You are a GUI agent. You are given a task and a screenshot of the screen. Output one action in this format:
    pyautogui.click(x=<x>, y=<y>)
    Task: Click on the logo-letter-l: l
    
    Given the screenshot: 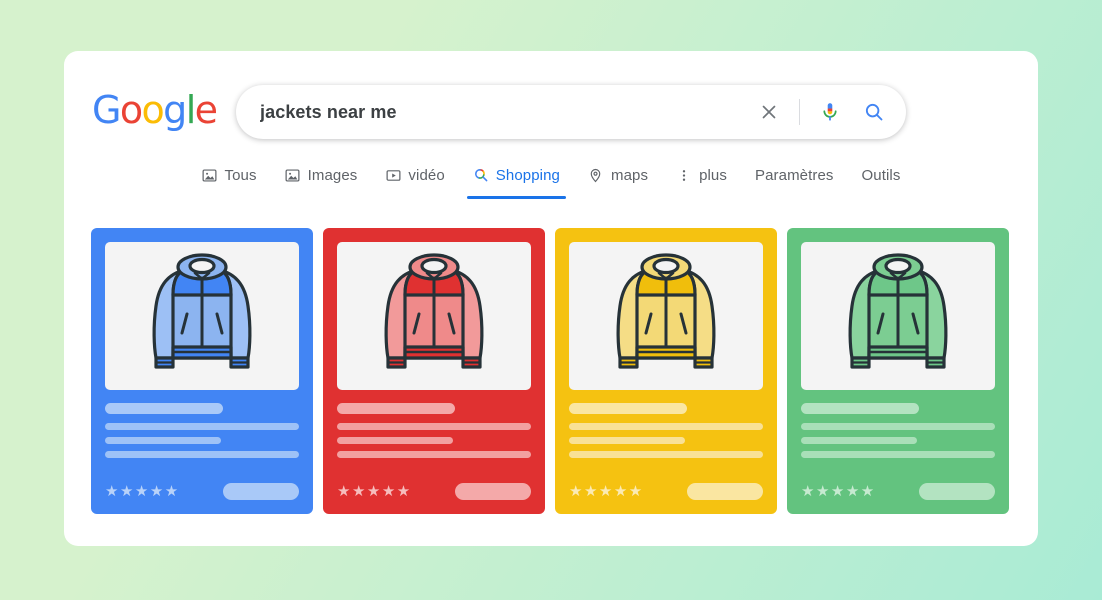 What is the action you would take?
    pyautogui.click(x=191, y=110)
    